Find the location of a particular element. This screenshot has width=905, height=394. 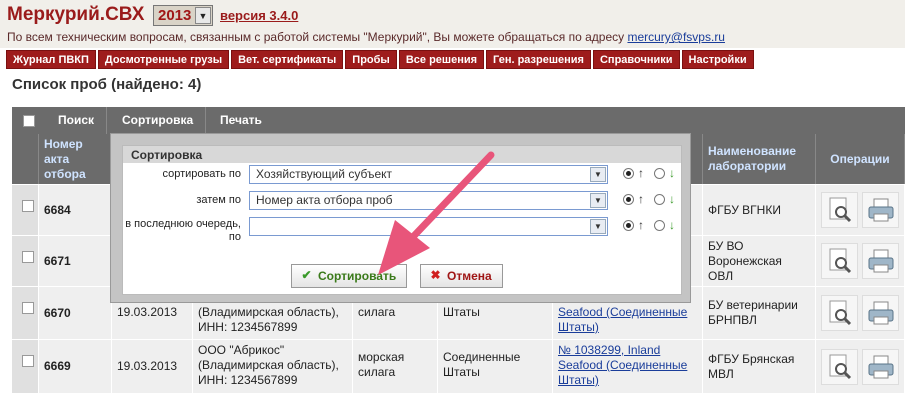

select-all-checkbox is located at coordinates (29, 121).